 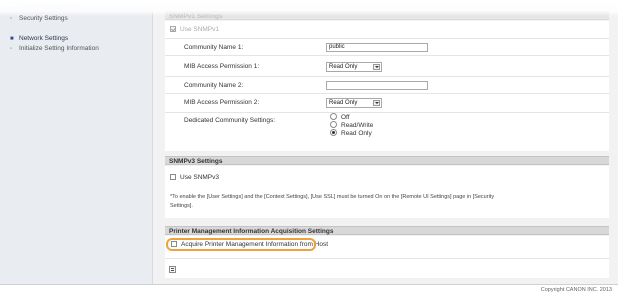 I want to click on note-line-2: Settings]., so click(x=181, y=206).